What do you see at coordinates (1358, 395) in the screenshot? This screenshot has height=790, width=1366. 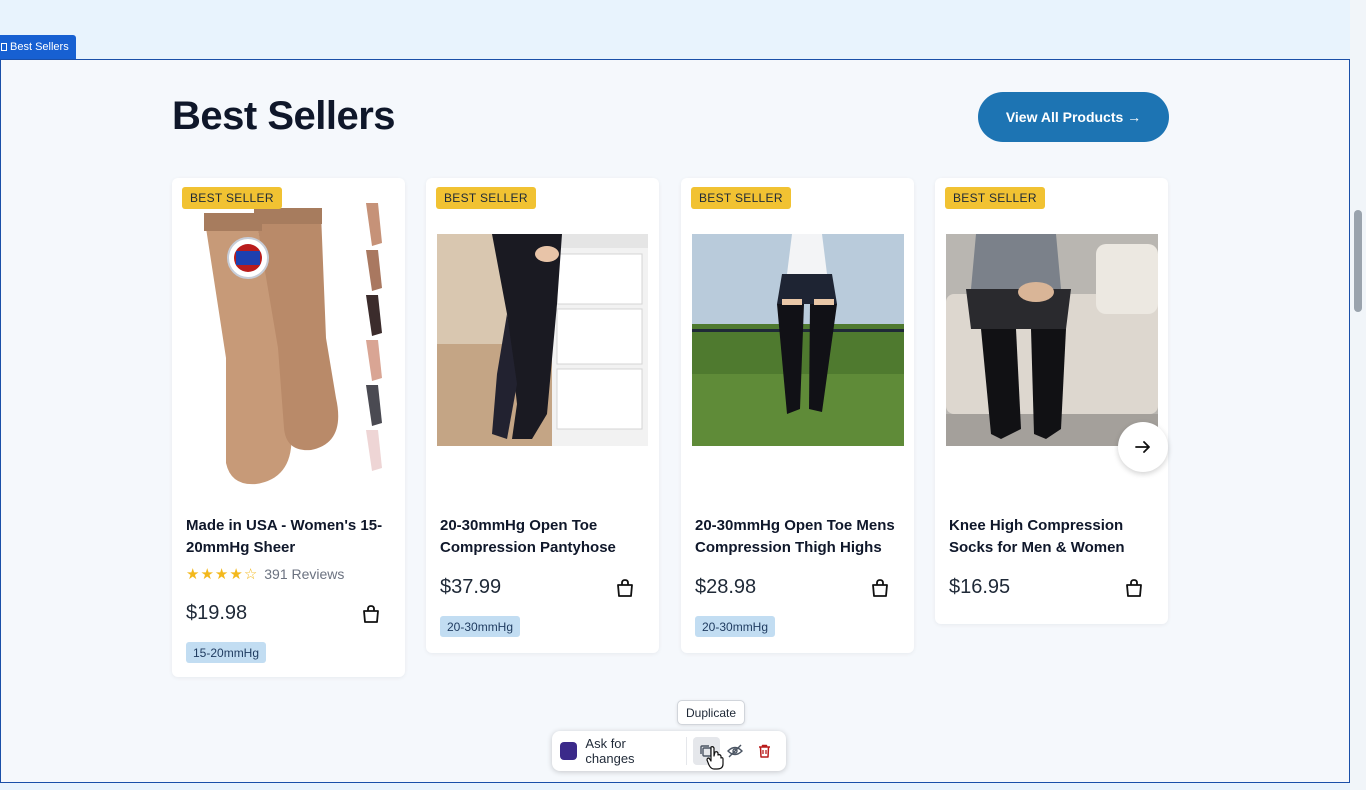 I see `page-scrollbar` at bounding box center [1358, 395].